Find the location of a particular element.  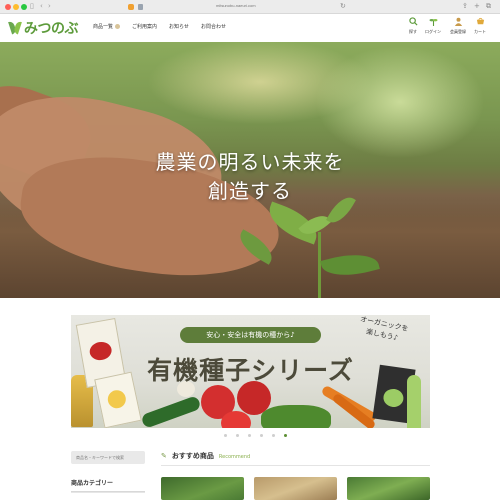

hero-title-line2: 創造する is located at coordinates (250, 191).